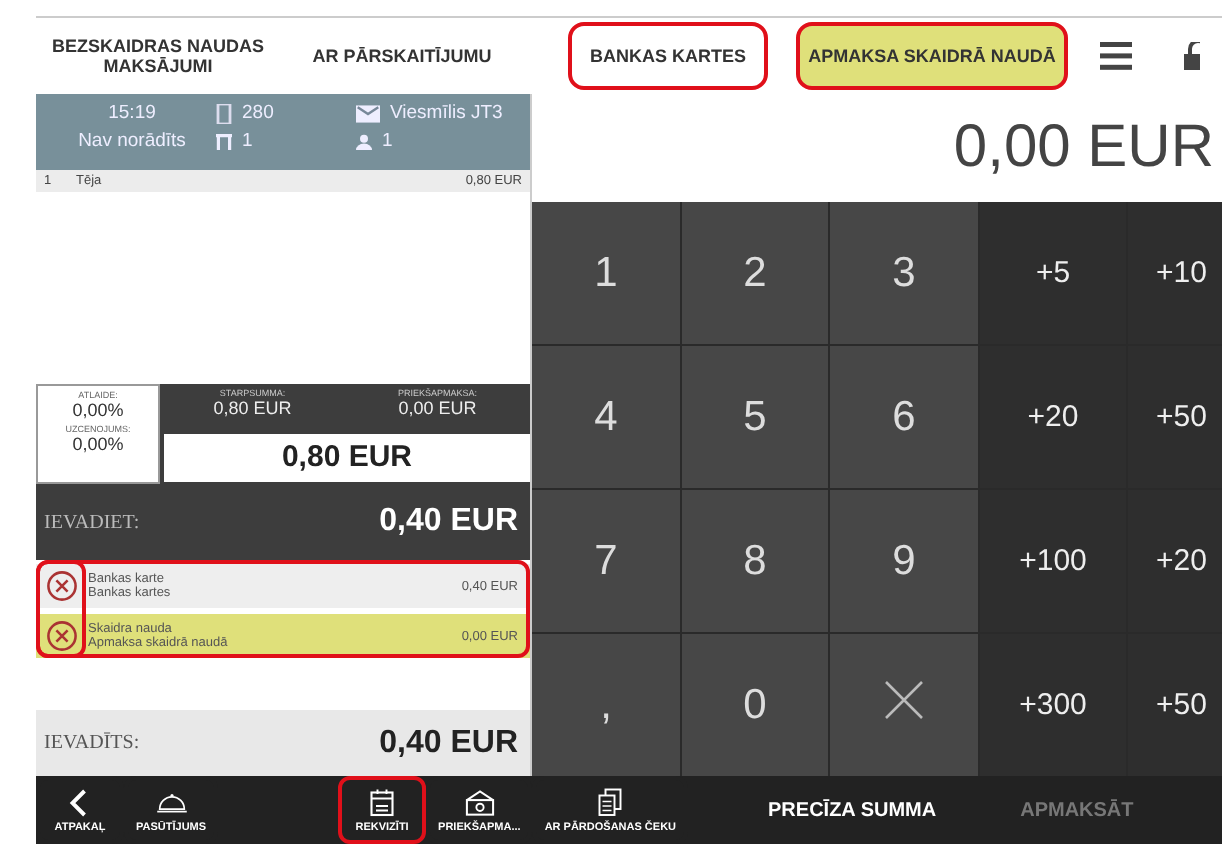 Image resolution: width=1222 pixels, height=844 pixels. Describe the element at coordinates (904, 417) in the screenshot. I see `keypad-key: 6` at that location.